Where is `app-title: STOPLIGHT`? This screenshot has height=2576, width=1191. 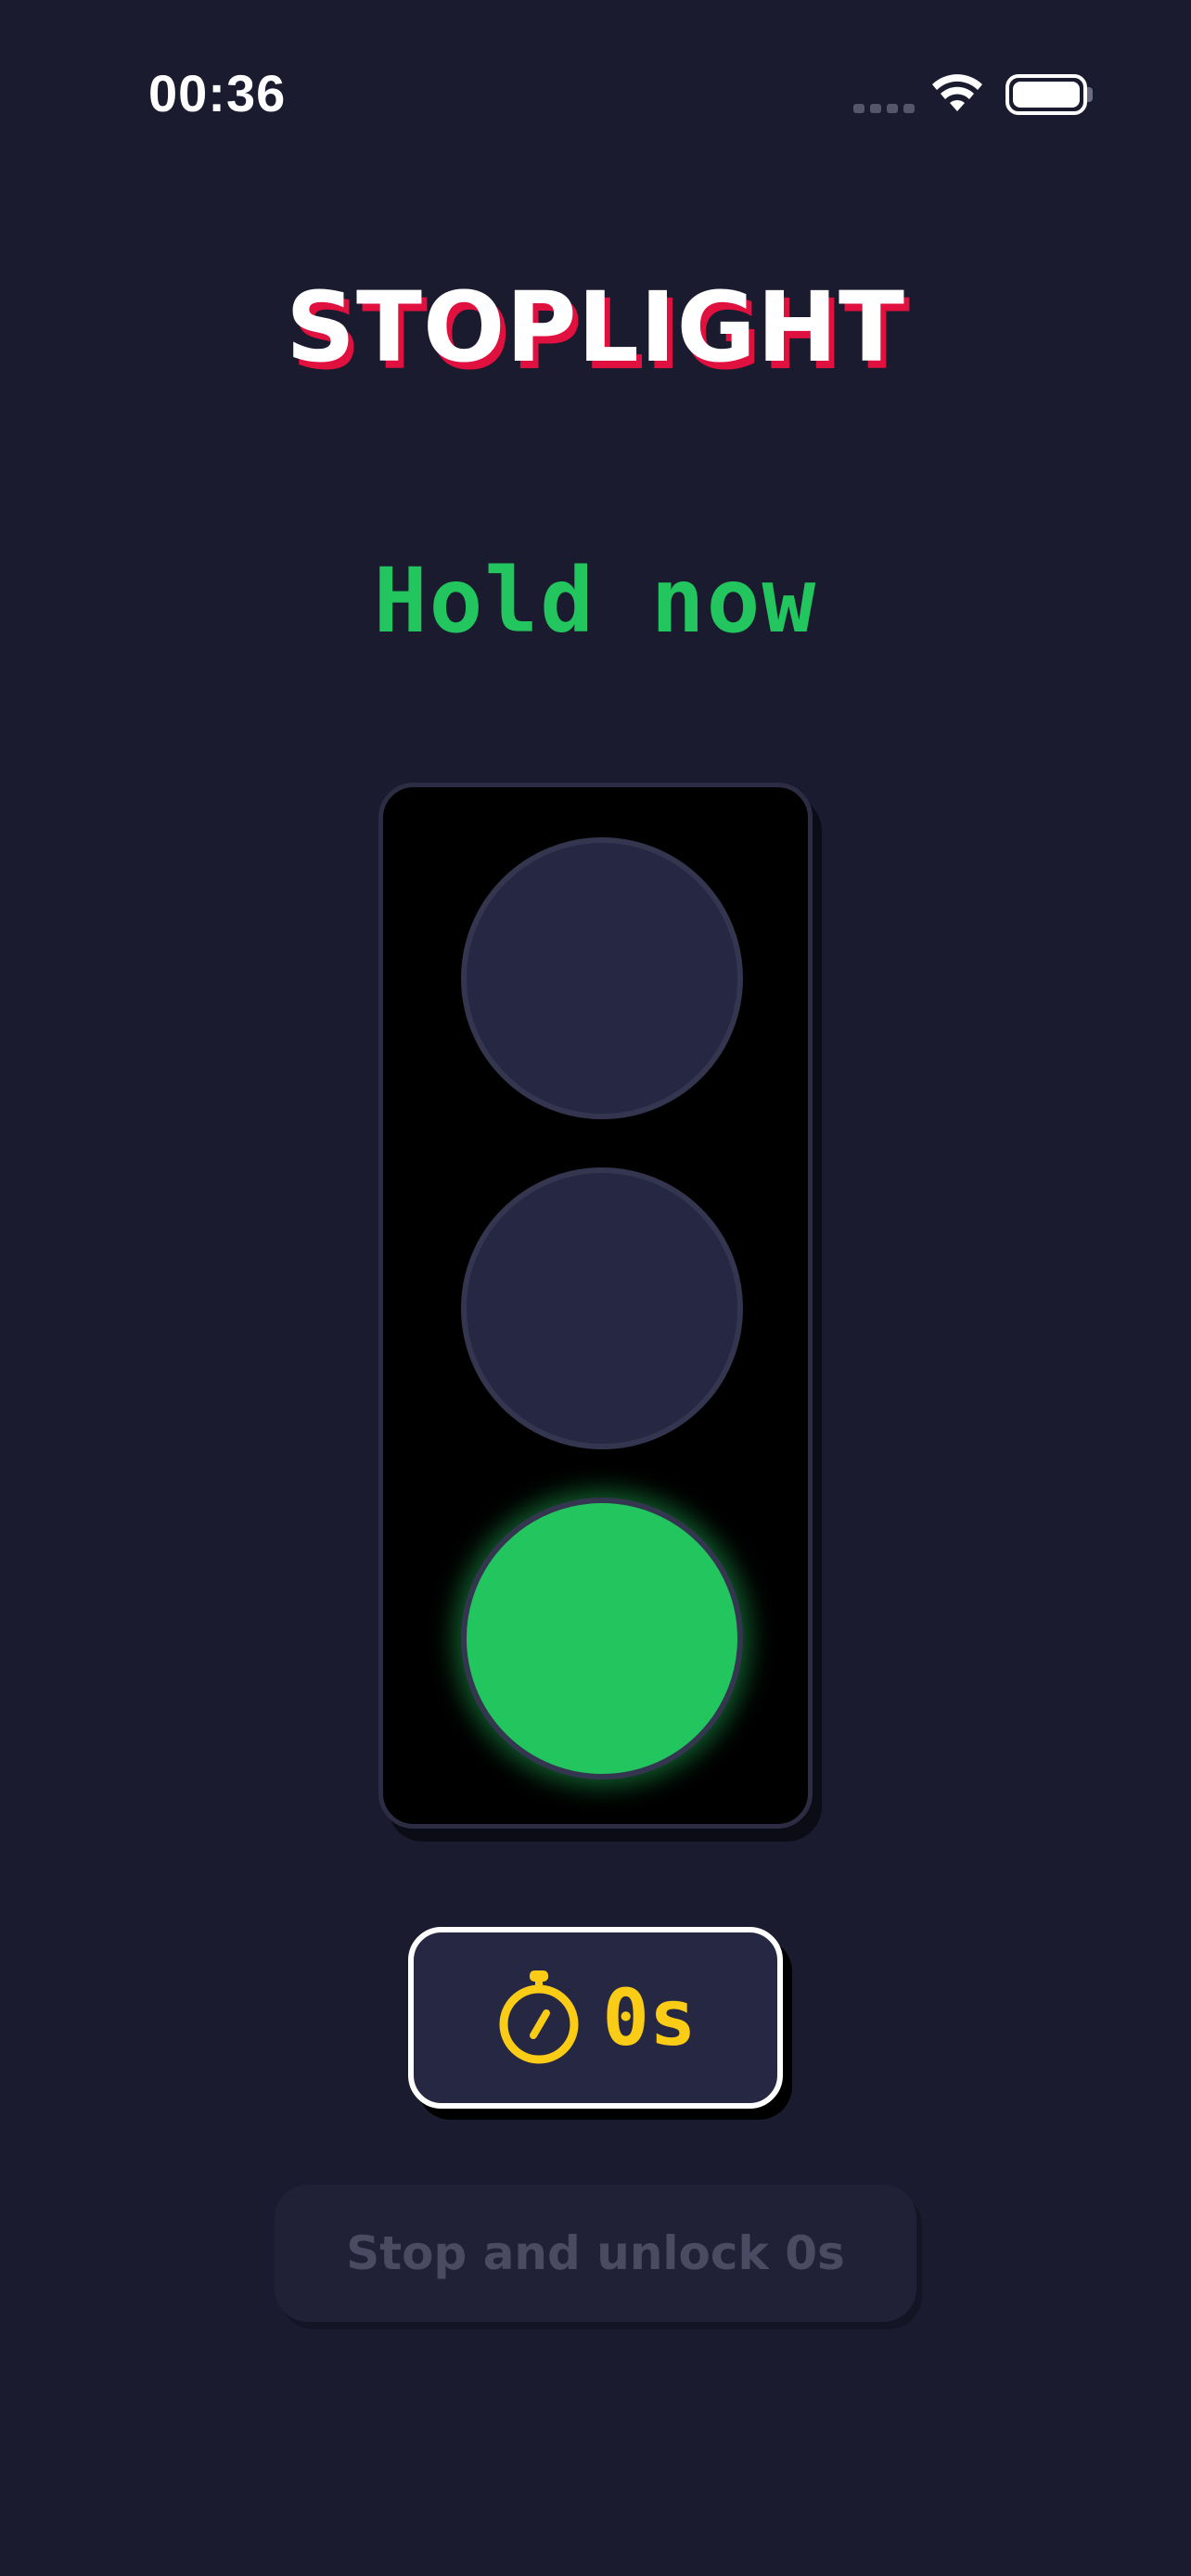
app-title: STOPLIGHT is located at coordinates (595, 328).